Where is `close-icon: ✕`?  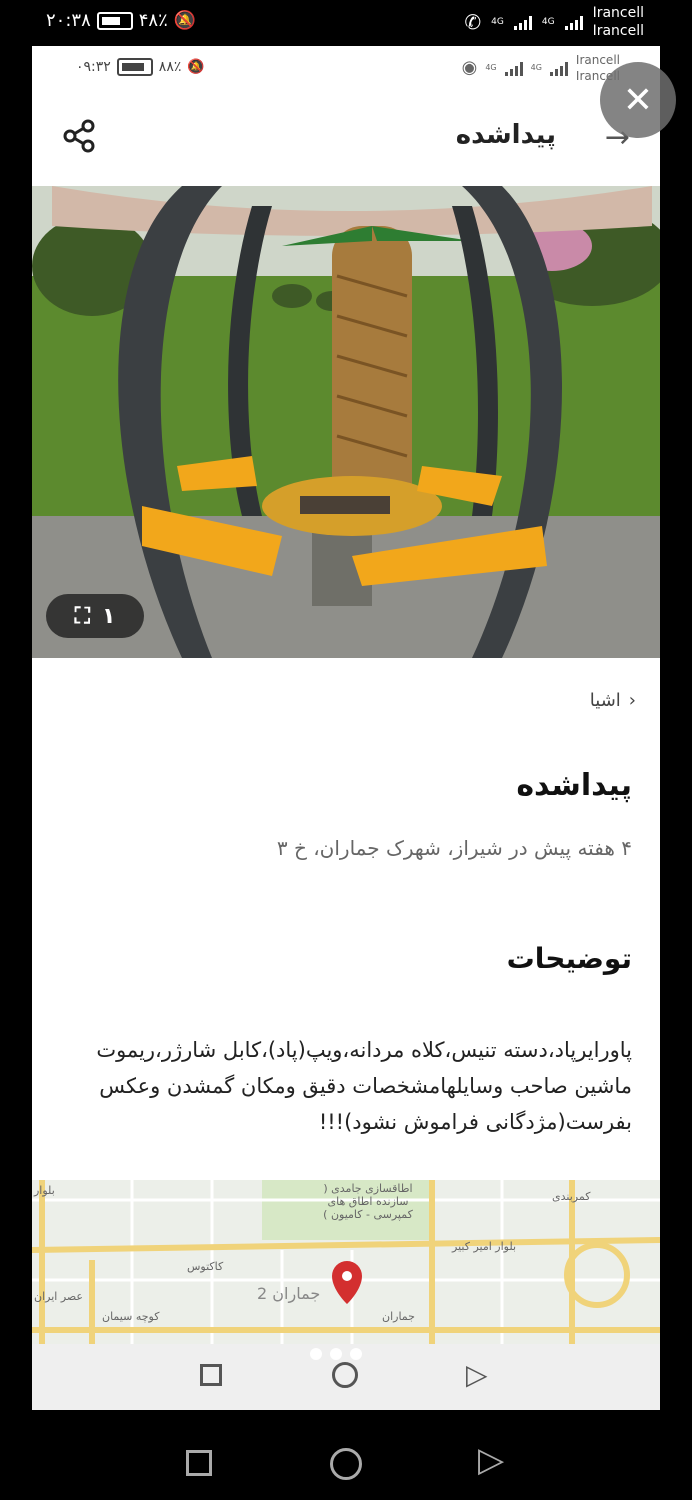
close-icon: ✕ is located at coordinates (638, 100).